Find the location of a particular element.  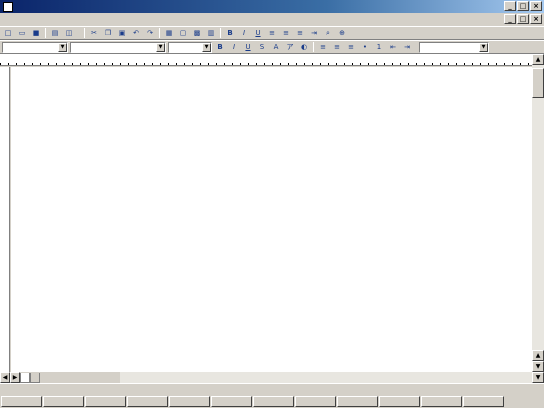

table-icon: ▦ is located at coordinates (169, 33).